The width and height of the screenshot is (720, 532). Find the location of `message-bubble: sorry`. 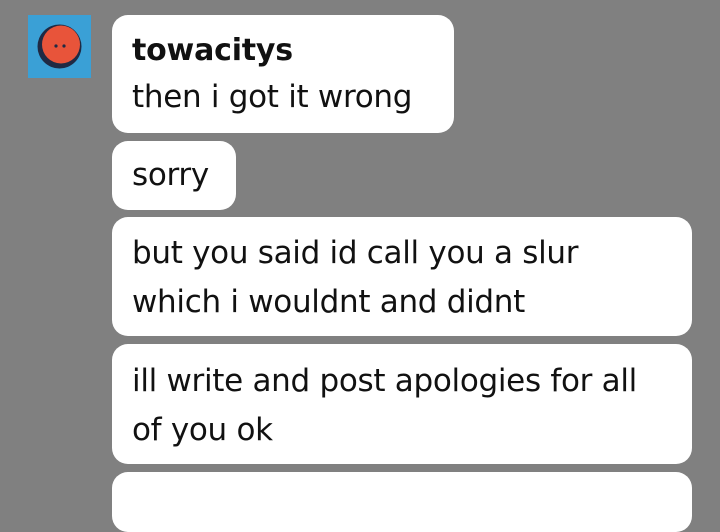

message-bubble: sorry is located at coordinates (174, 175).